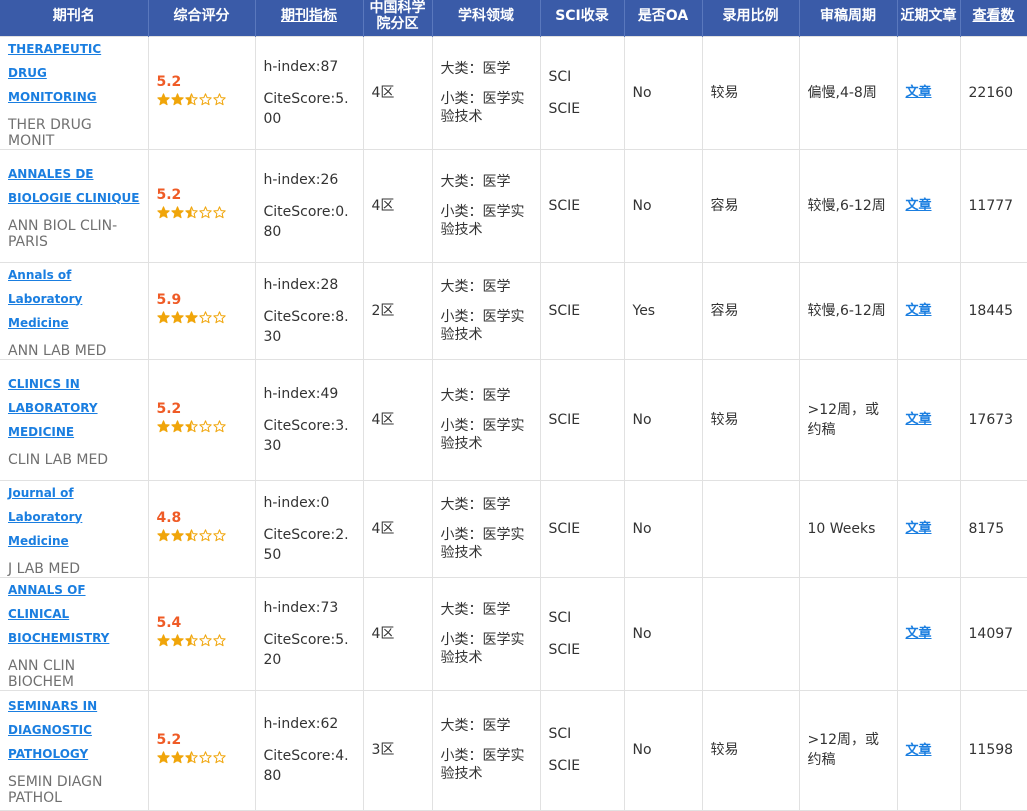  I want to click on header-metrics: 期刊指标, so click(309, 18).